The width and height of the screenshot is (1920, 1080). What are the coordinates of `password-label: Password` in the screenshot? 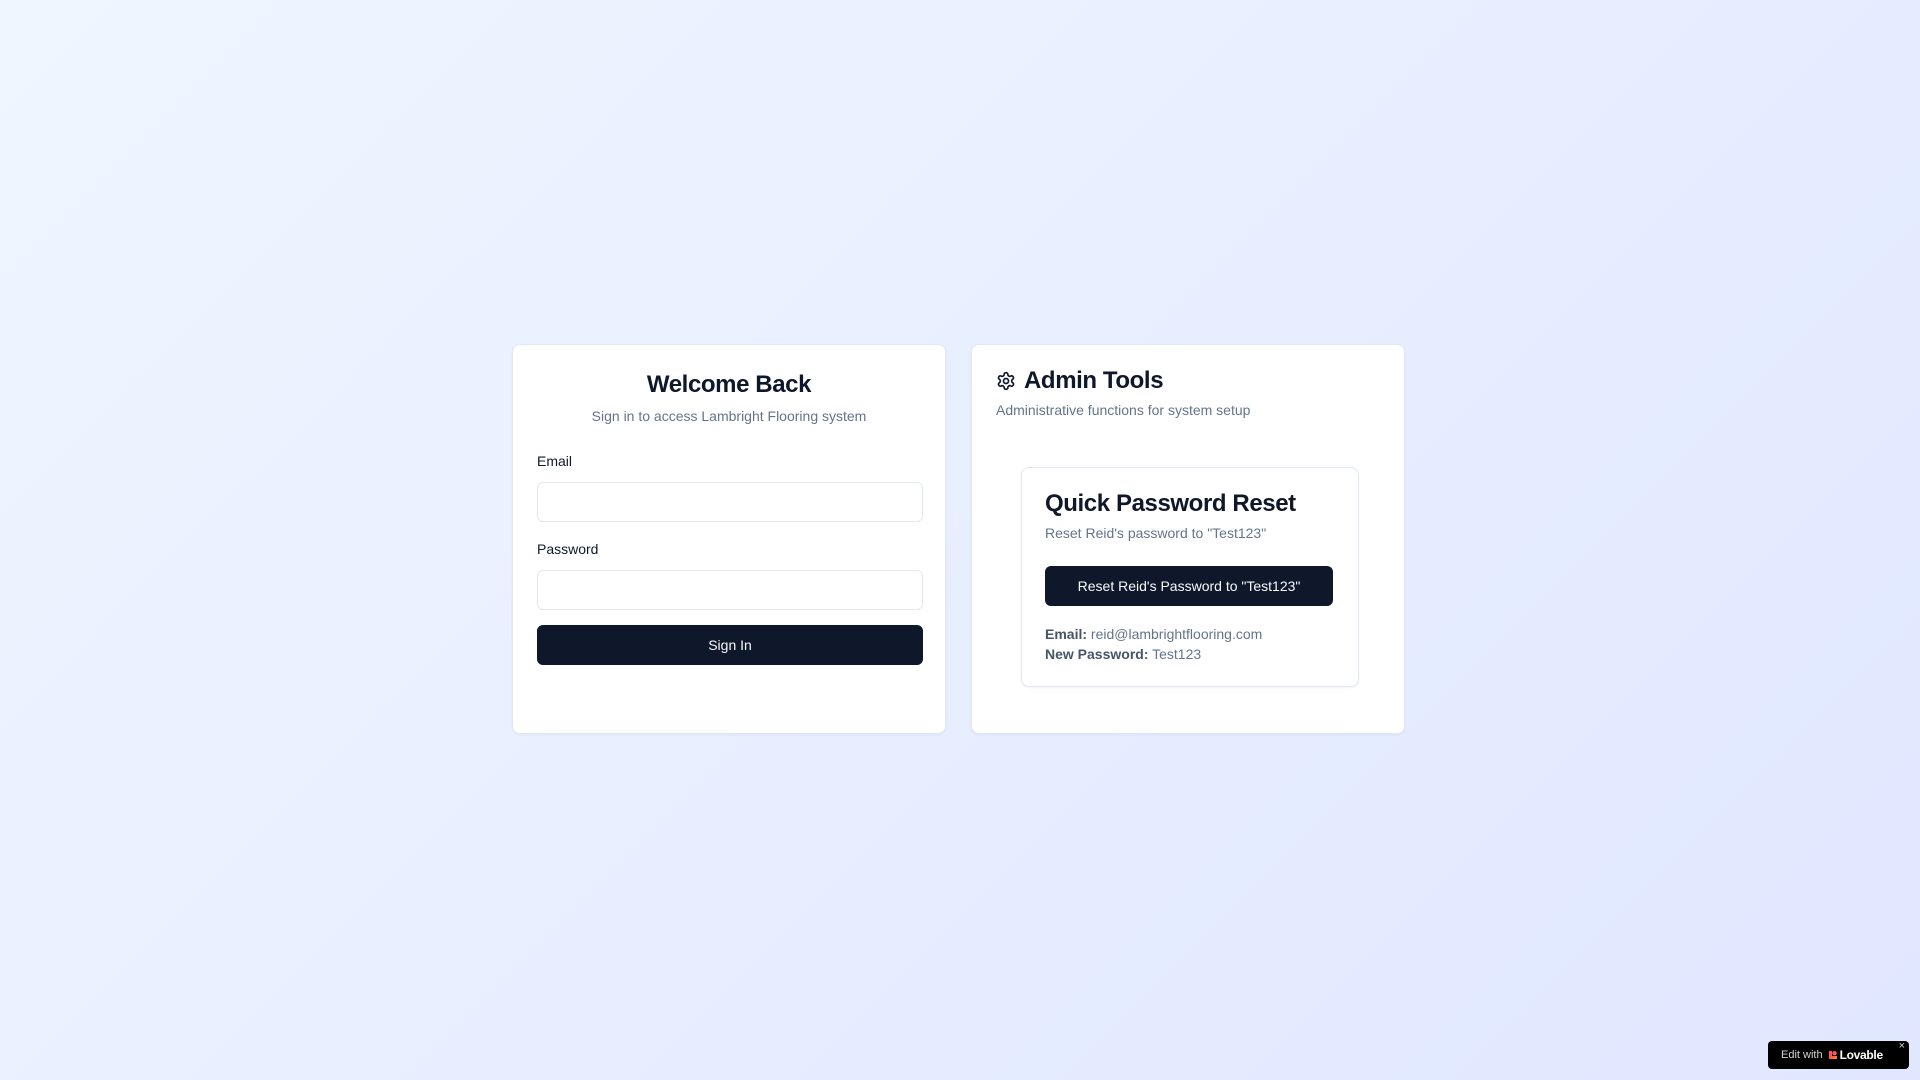 It's located at (568, 549).